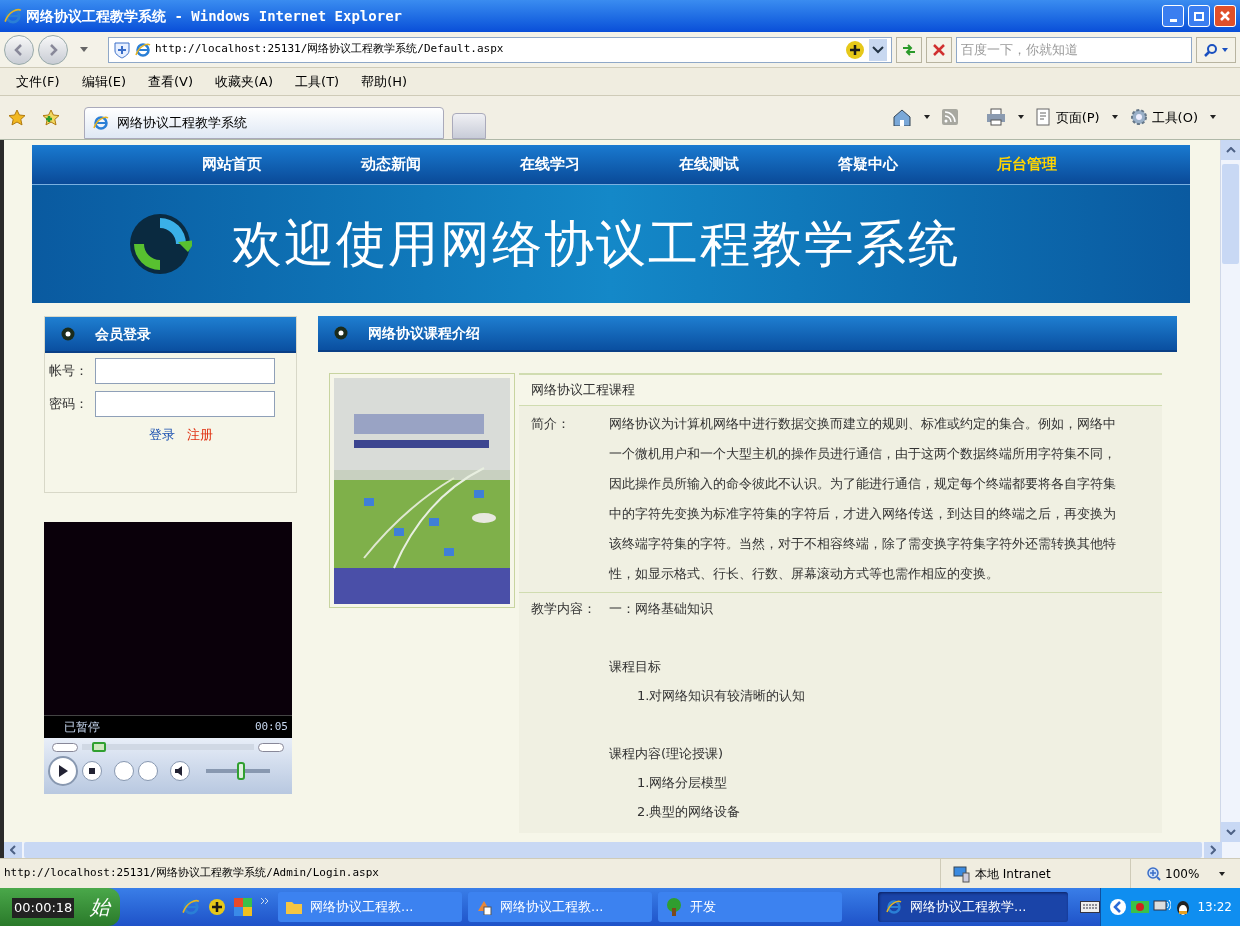 The width and height of the screenshot is (1240, 926). I want to click on menu-item: 文件(F), so click(38, 81).